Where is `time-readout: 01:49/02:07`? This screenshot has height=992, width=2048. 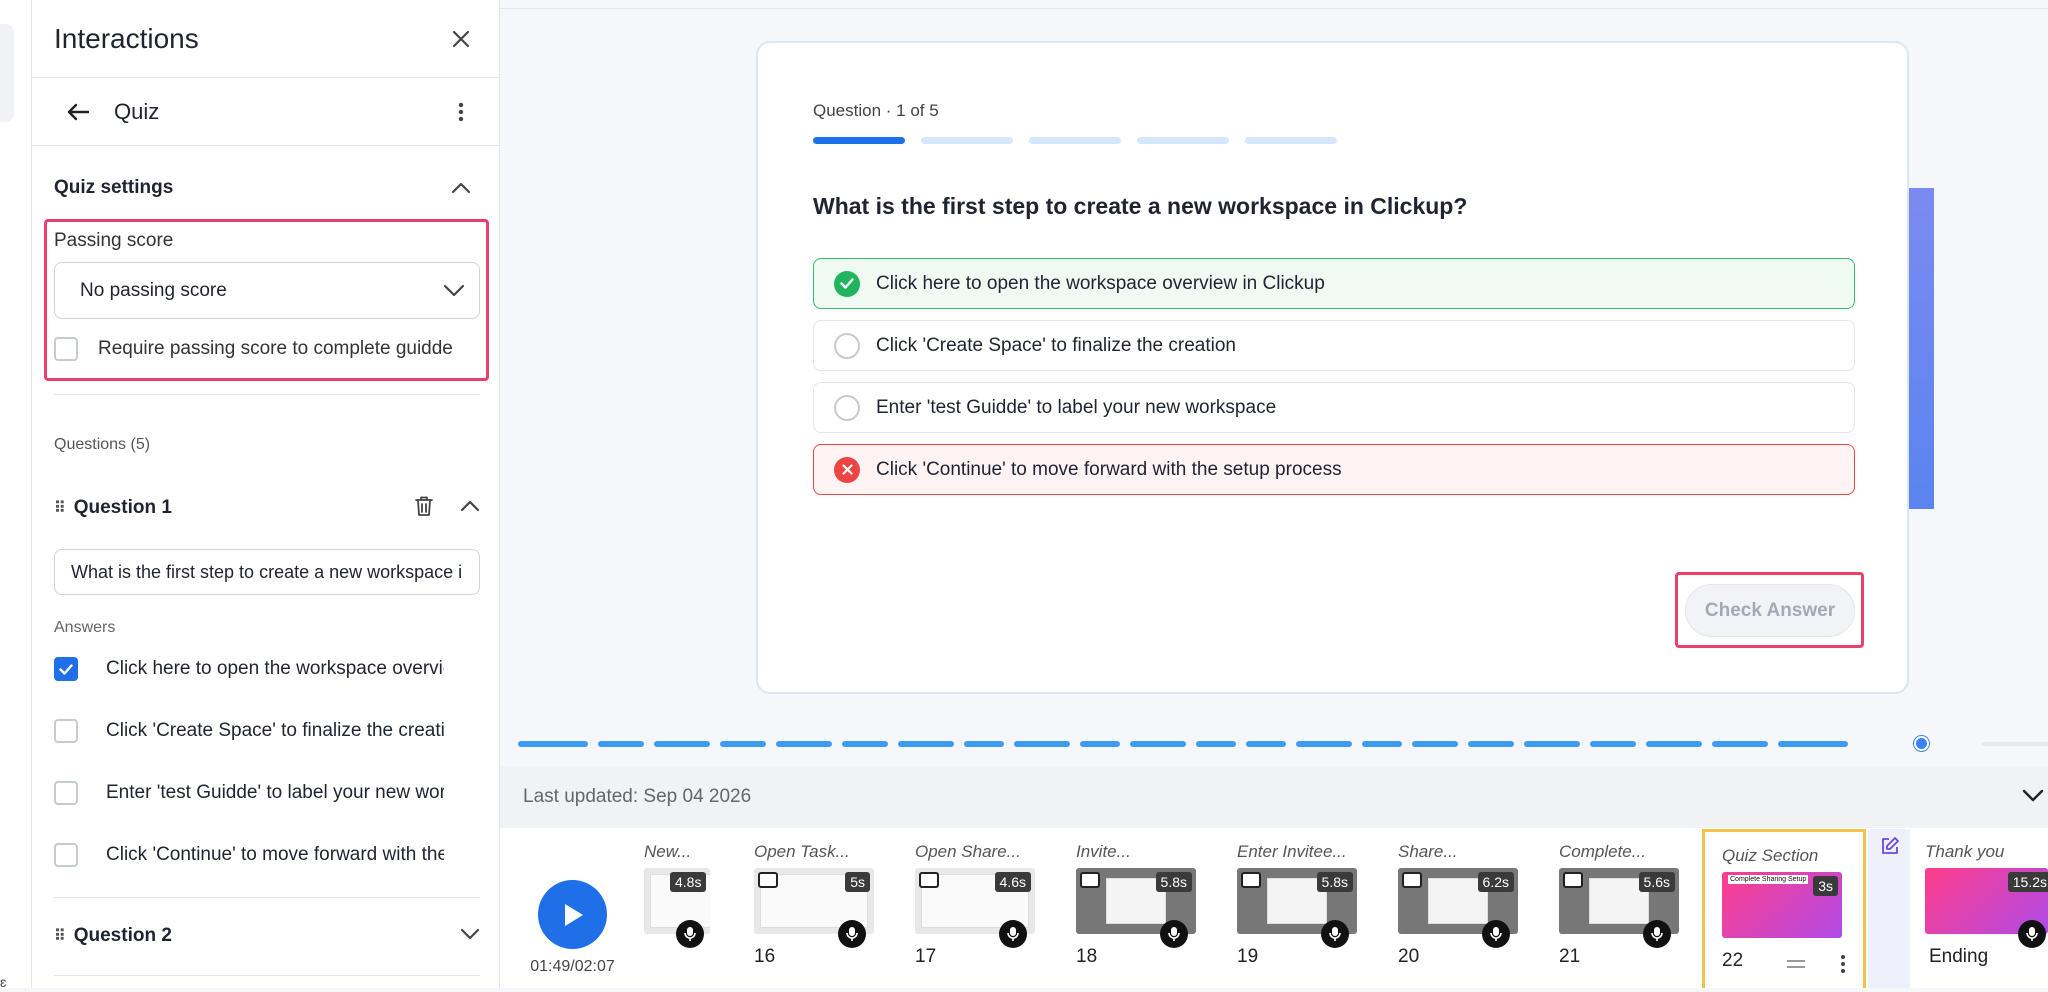 time-readout: 01:49/02:07 is located at coordinates (572, 967).